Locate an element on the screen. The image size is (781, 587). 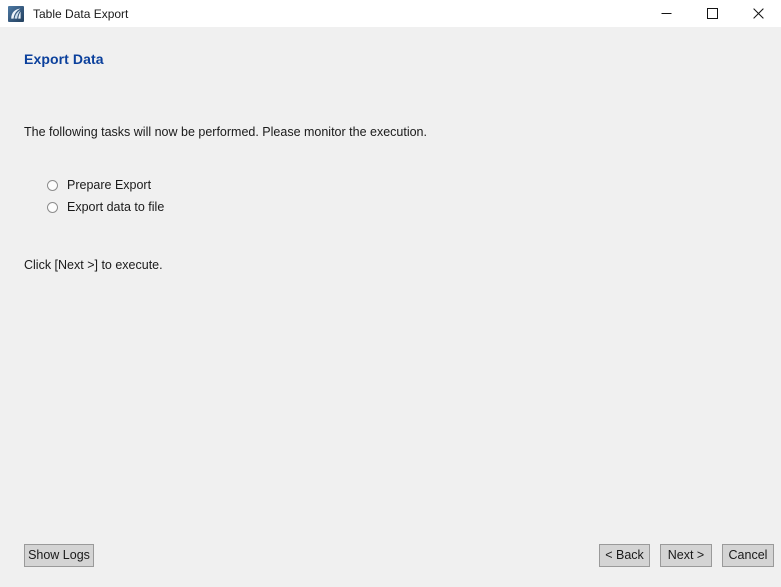
window-controls is located at coordinates (712, 13).